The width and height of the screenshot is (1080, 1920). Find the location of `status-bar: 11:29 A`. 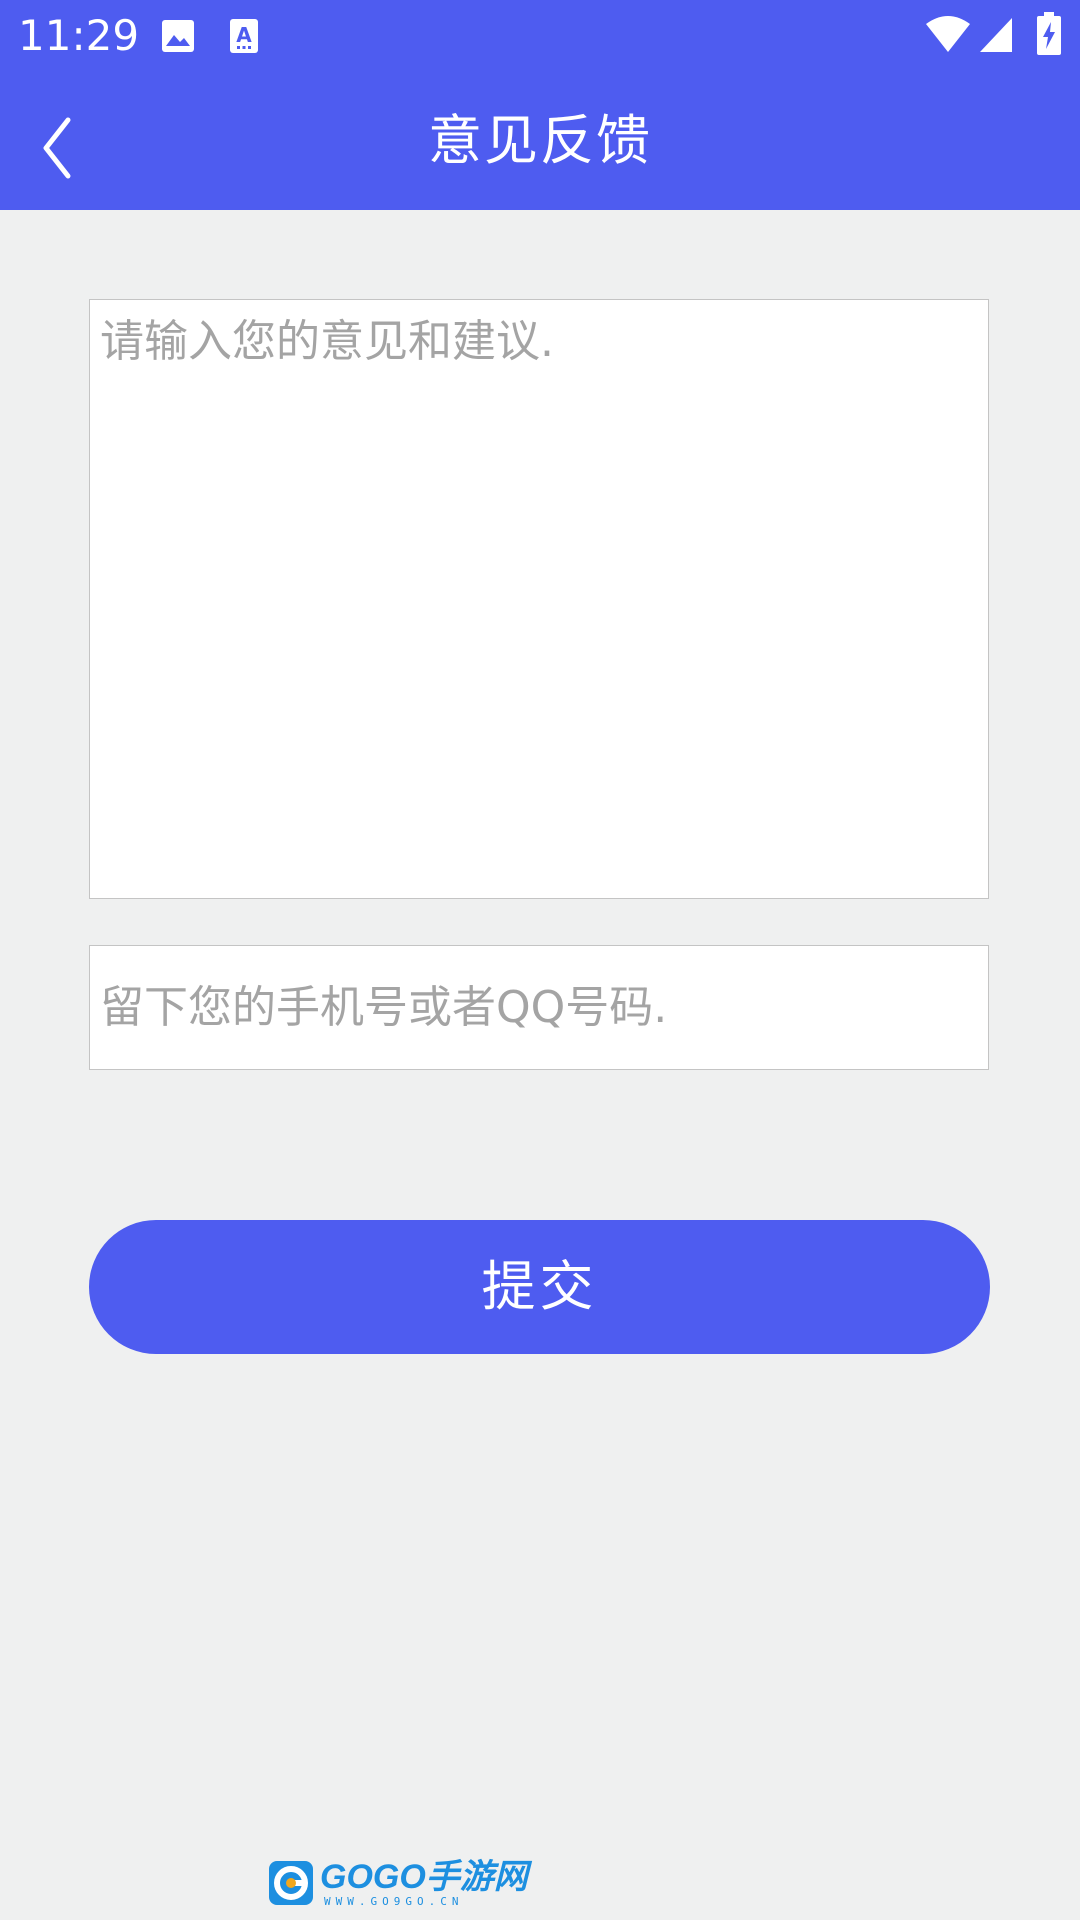

status-bar: 11:29 A is located at coordinates (540, 36).